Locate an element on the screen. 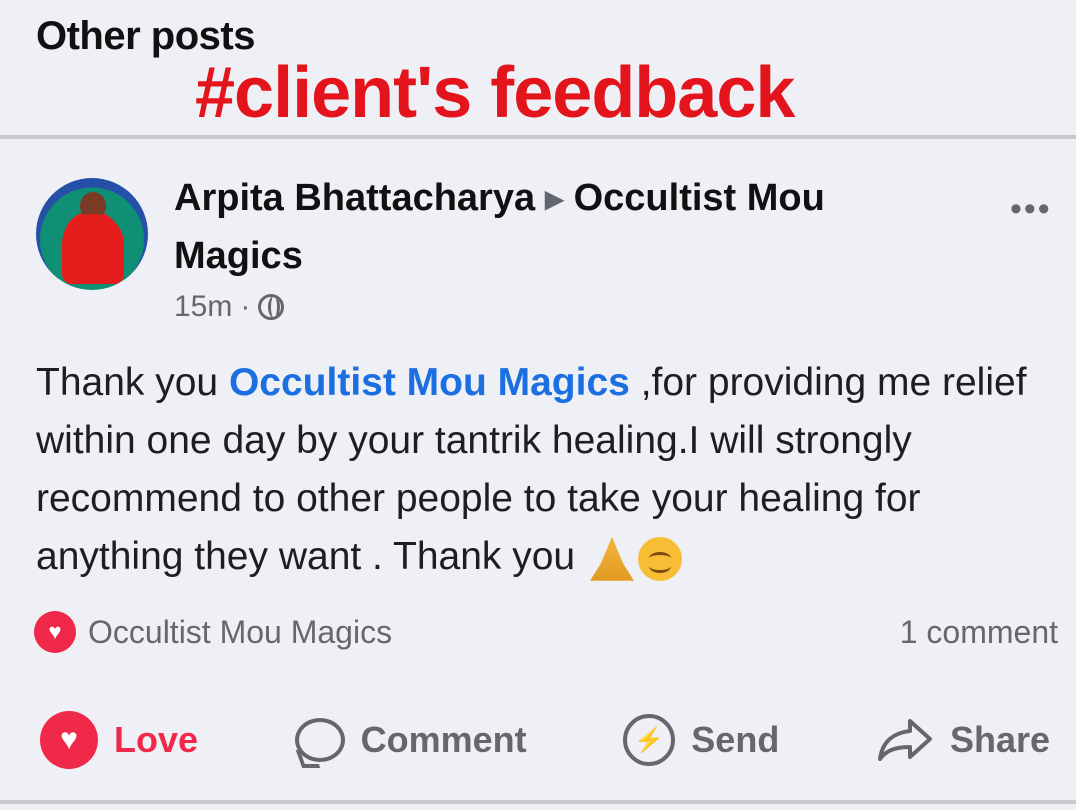 The height and width of the screenshot is (810, 1076). smiling-face-emoji-icon is located at coordinates (659, 558).